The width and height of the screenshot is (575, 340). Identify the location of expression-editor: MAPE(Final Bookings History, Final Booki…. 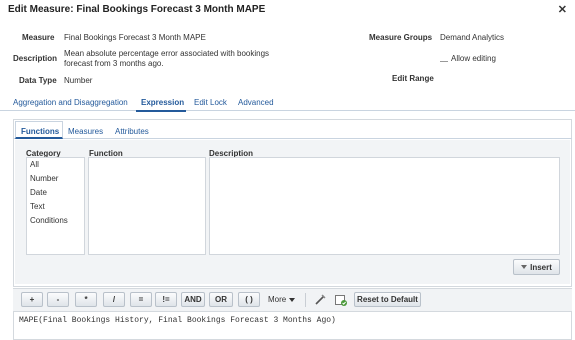
(292, 326).